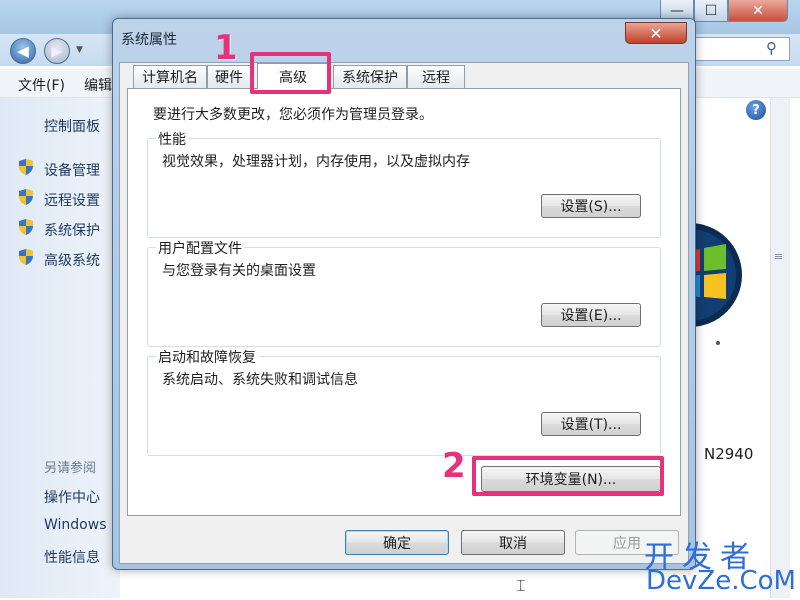 Image resolution: width=800 pixels, height=600 pixels. I want to click on maximize-button: ☐, so click(711, 11).